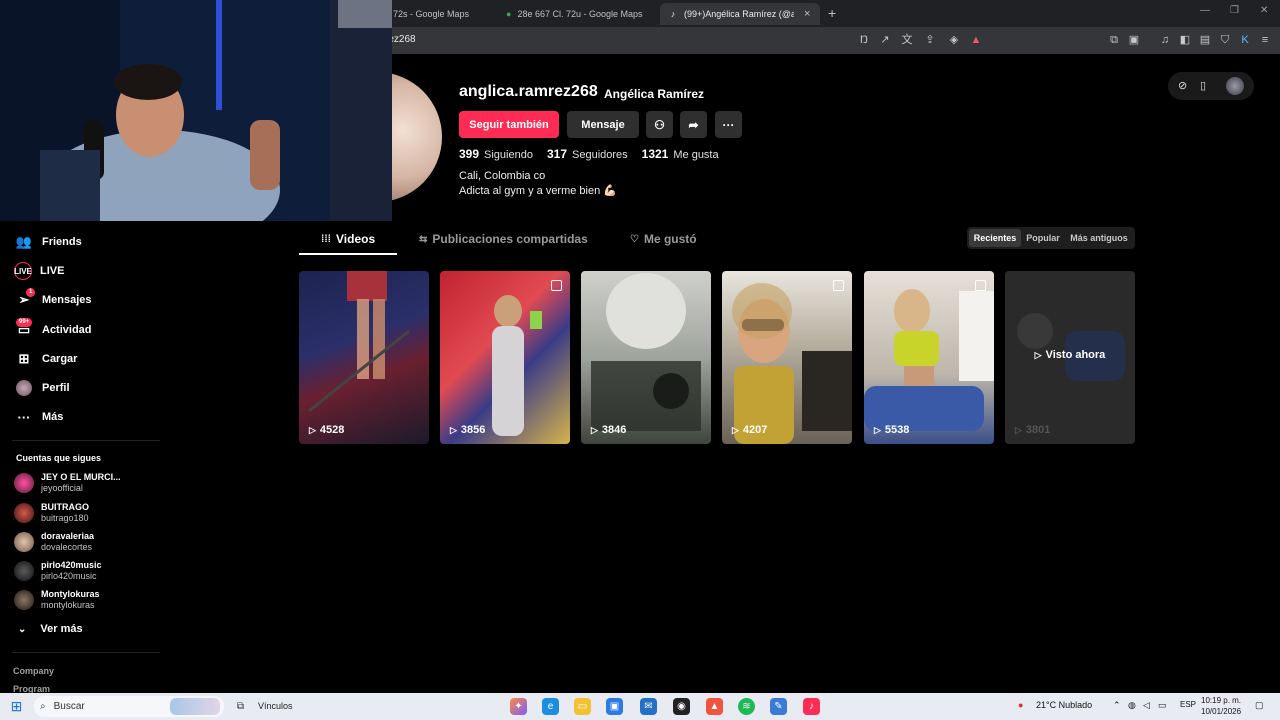  I want to click on more-options-button: ···, so click(728, 124).